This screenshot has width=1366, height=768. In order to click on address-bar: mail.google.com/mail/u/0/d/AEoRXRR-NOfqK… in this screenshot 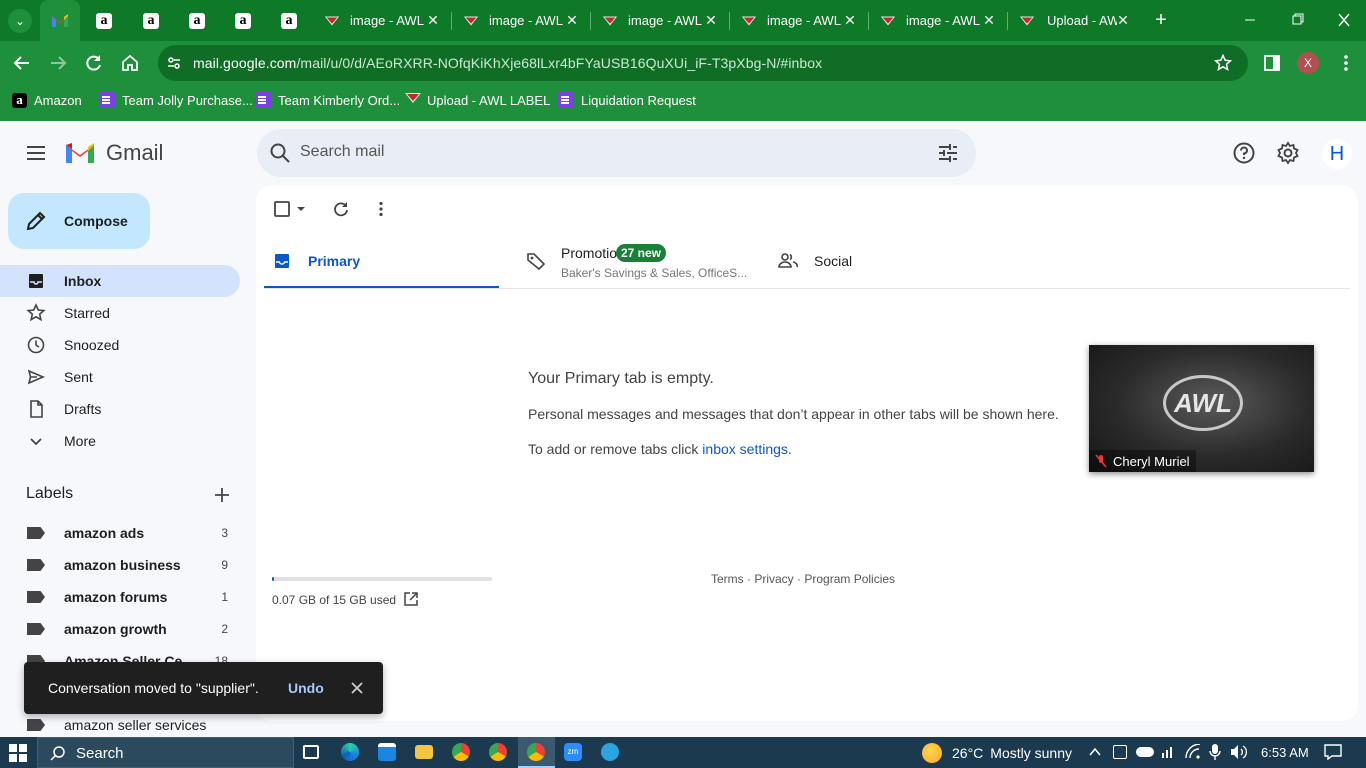, I will do `click(703, 63)`.